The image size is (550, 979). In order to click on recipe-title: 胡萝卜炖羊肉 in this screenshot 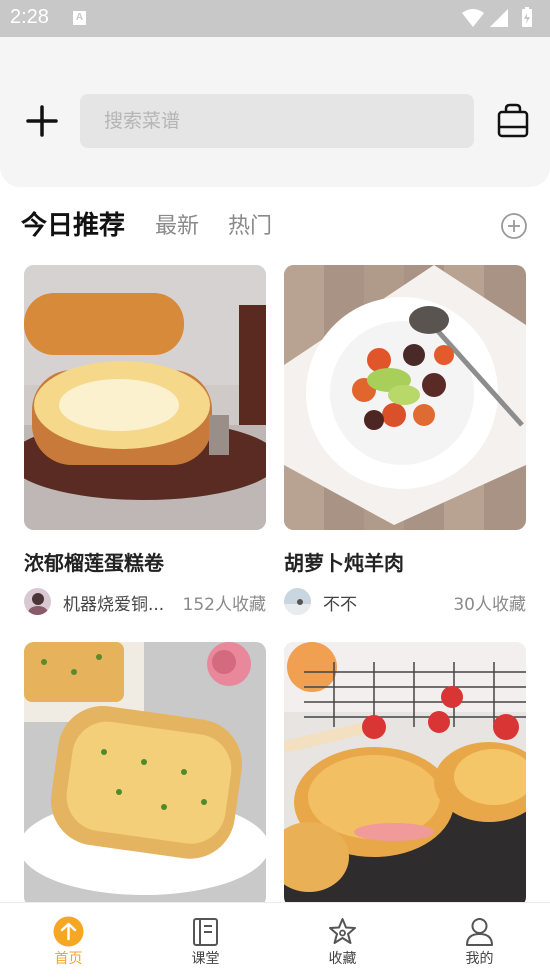, I will do `click(405, 561)`.